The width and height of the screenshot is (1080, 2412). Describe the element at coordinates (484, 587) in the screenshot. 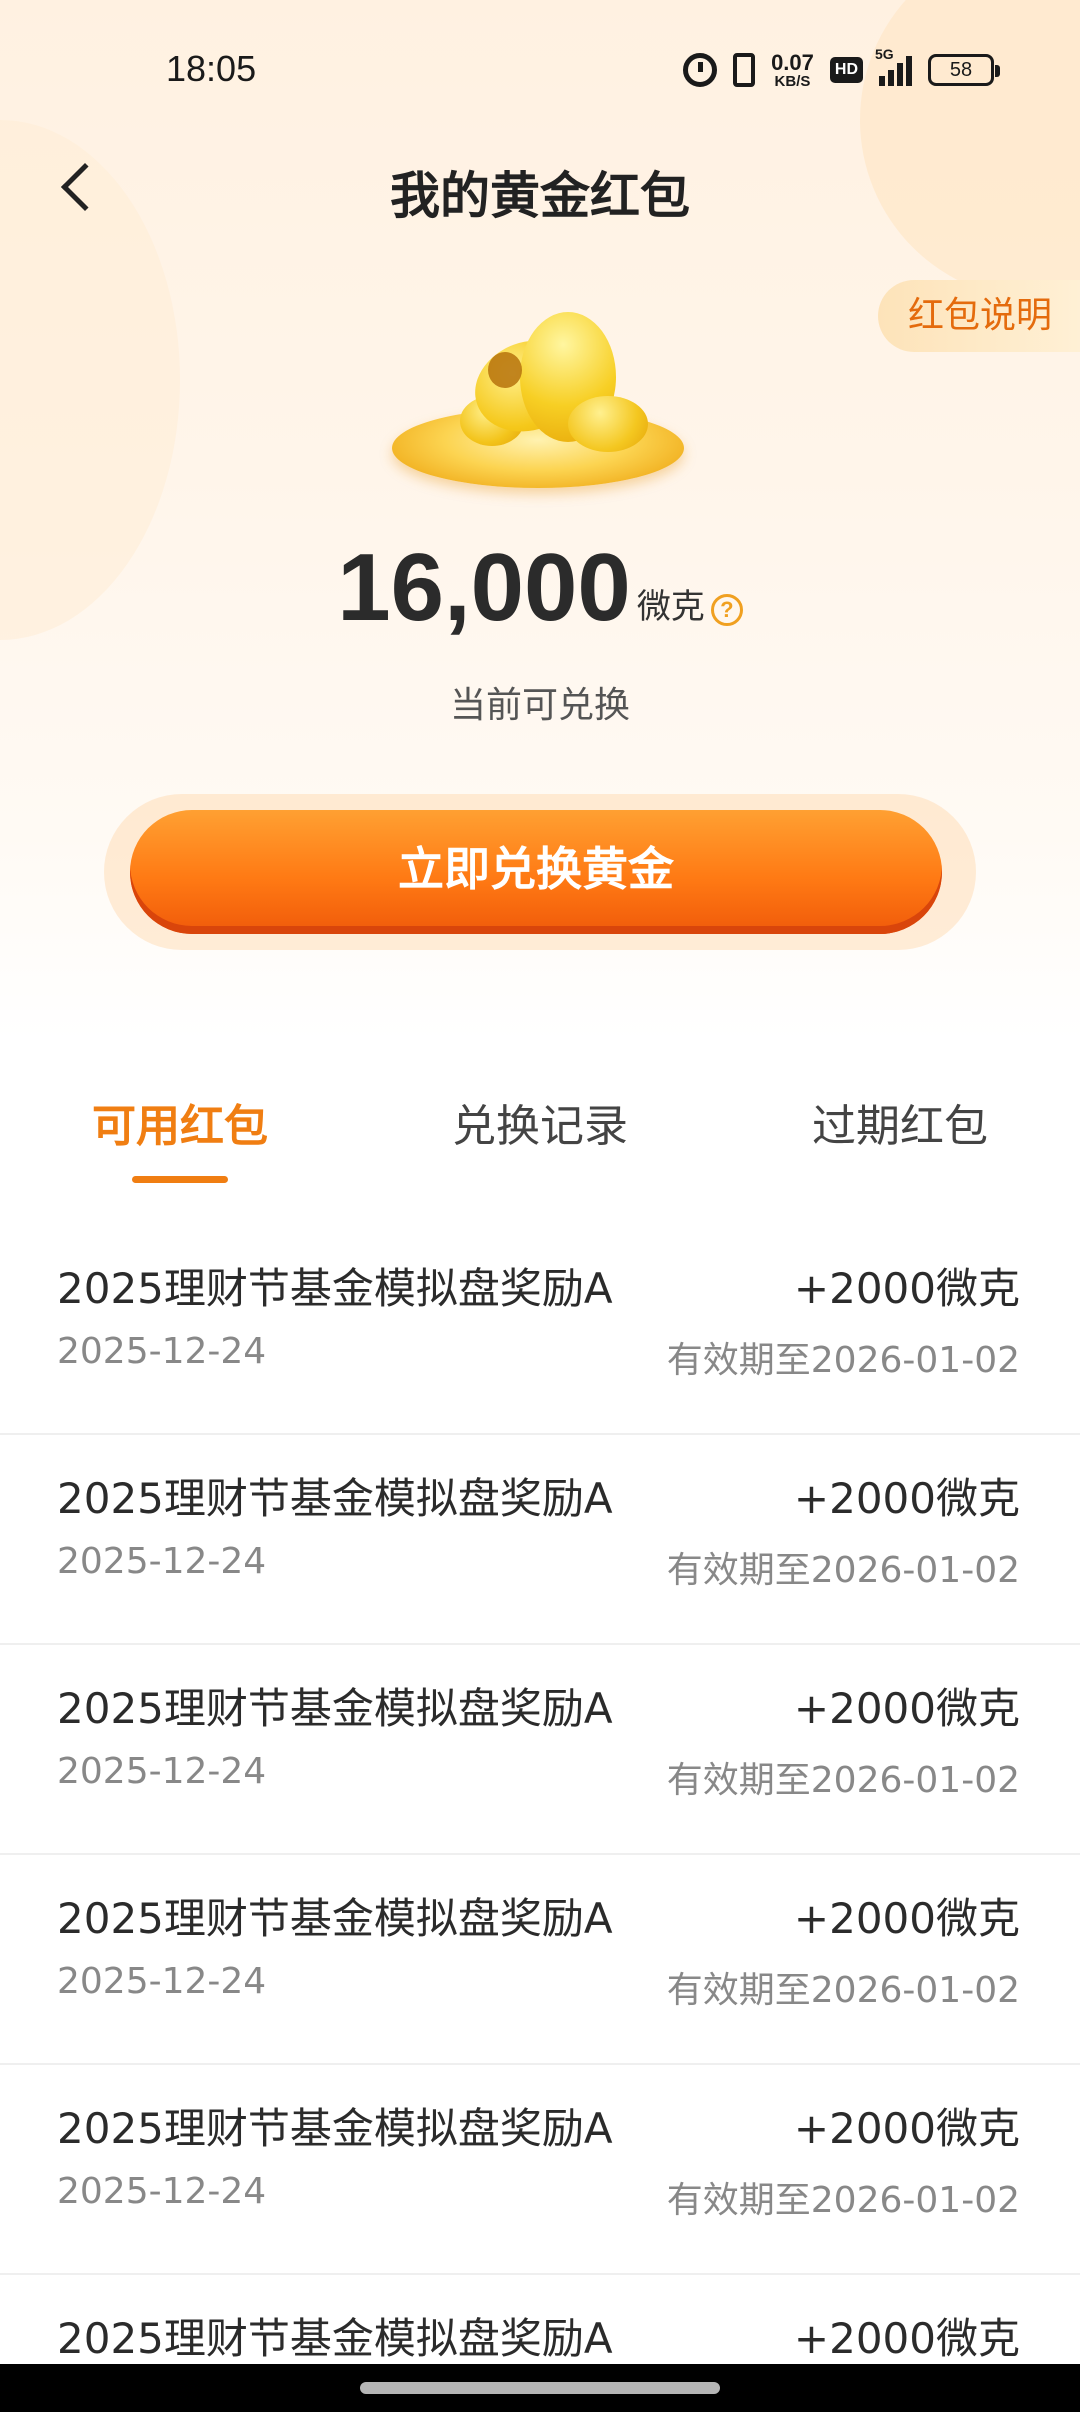

I see `balance-amount: 16,000` at that location.